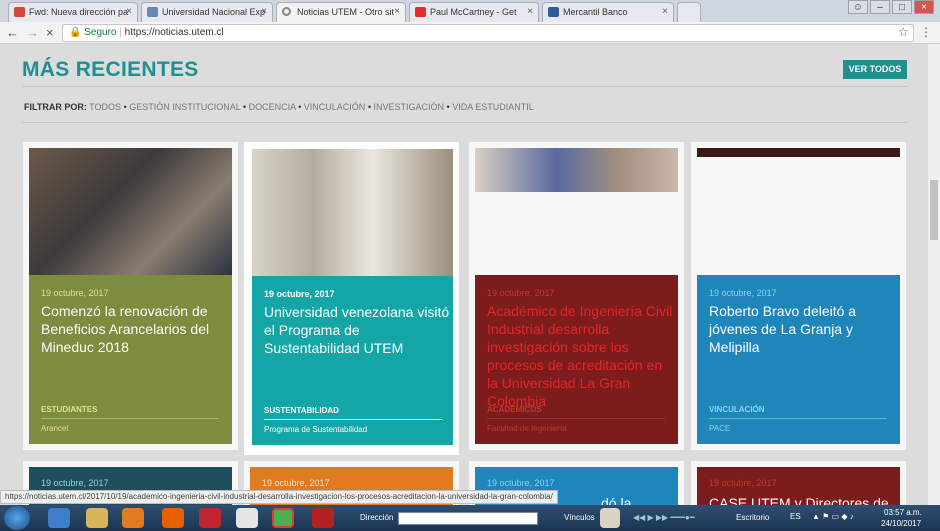 The width and height of the screenshot is (940, 531). I want to click on news-tag: PACE, so click(719, 428).